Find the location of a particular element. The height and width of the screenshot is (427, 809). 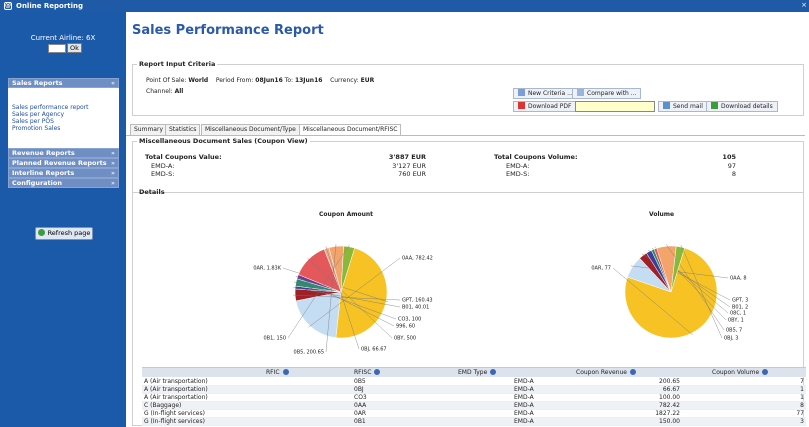

slice-label: 0B1, 150 is located at coordinates (274, 339).